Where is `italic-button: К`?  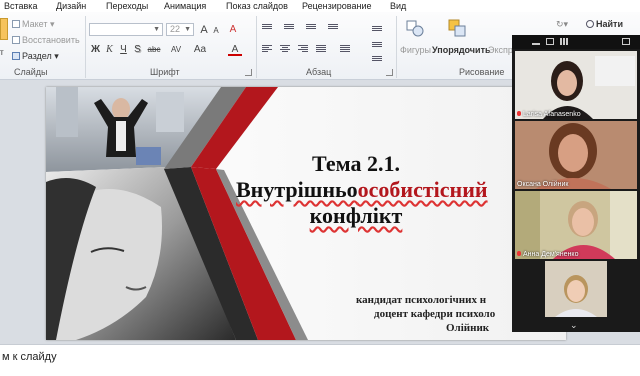
italic-button: К is located at coordinates (109, 50).